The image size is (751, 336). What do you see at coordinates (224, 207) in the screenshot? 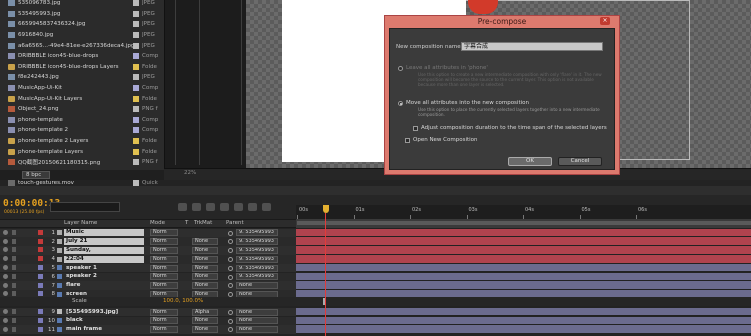
I see `frame-blending-icon` at bounding box center [224, 207].